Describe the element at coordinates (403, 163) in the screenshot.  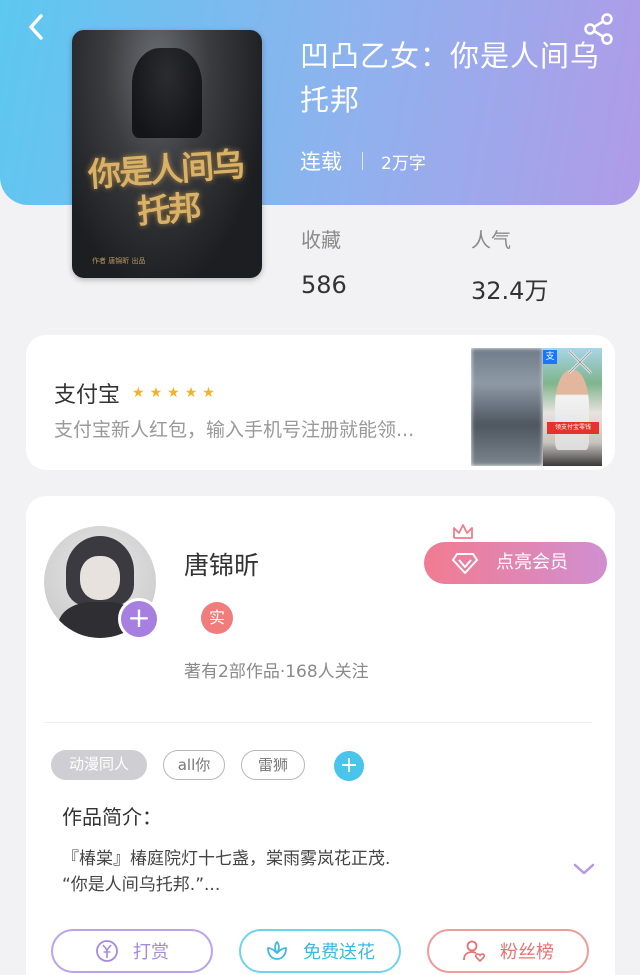
I see `word-count: 2万字` at that location.